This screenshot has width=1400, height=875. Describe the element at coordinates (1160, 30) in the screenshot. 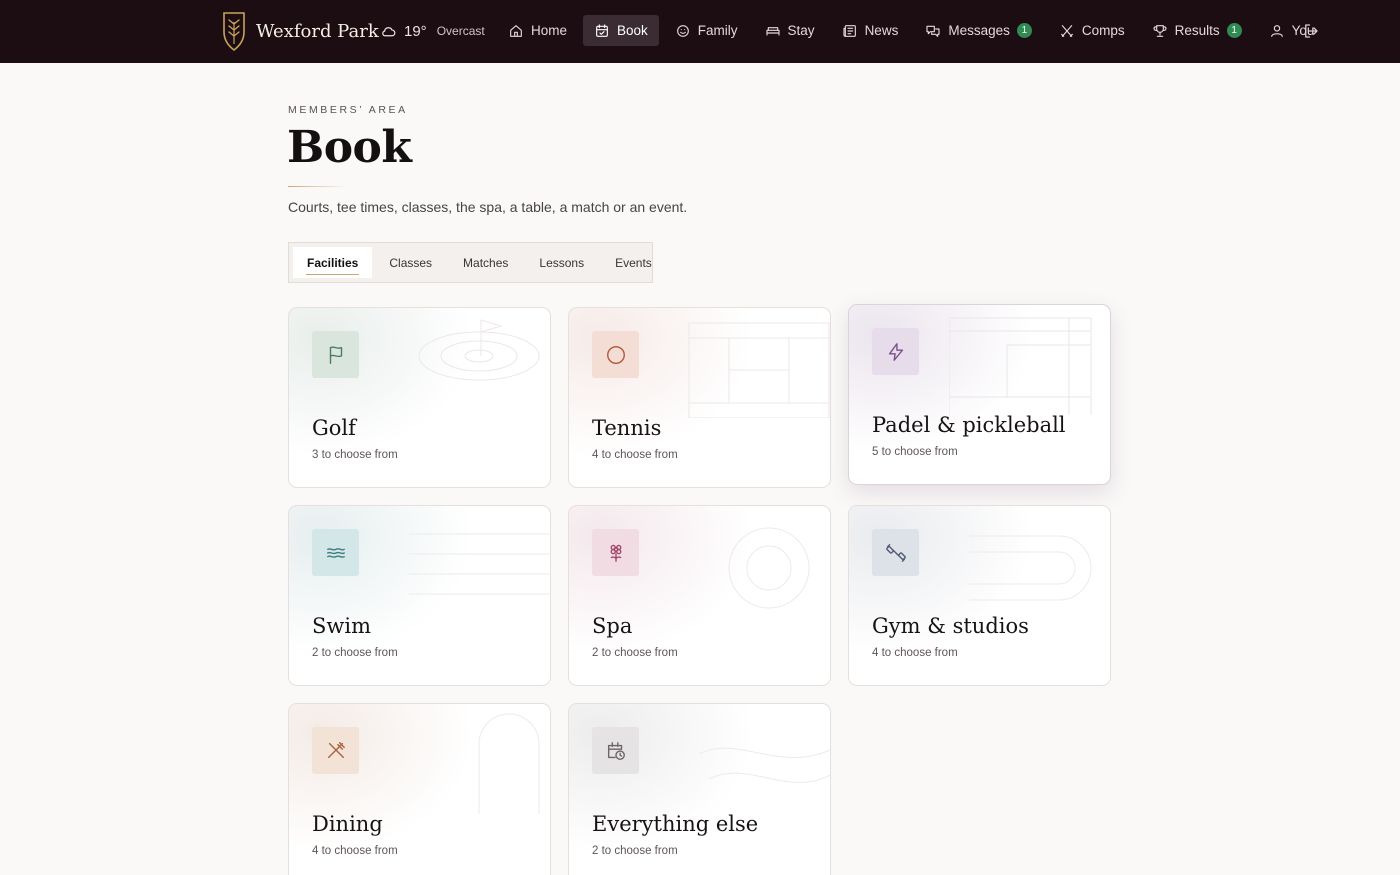

I see `trophy-icon` at that location.